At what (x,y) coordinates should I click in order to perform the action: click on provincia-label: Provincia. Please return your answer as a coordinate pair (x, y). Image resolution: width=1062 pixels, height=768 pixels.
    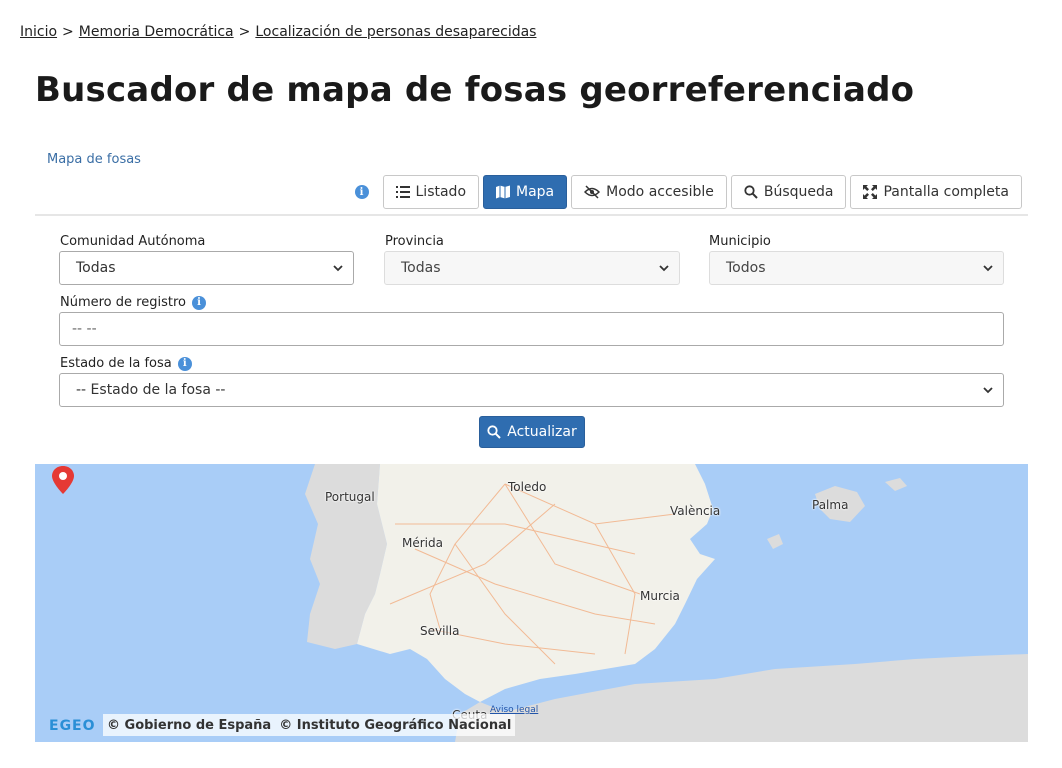
    Looking at the image, I should click on (414, 241).